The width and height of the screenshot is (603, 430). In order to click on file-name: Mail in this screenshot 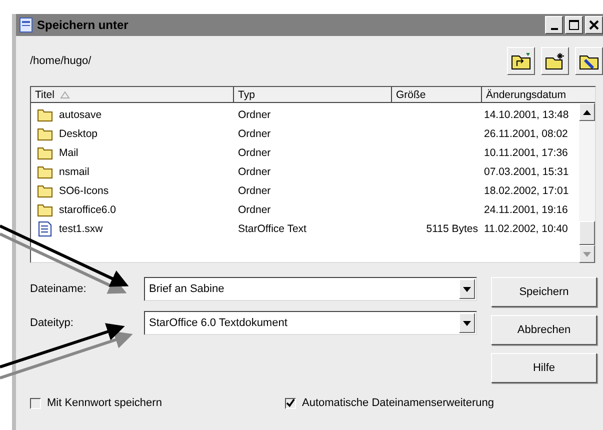, I will do `click(68, 152)`.